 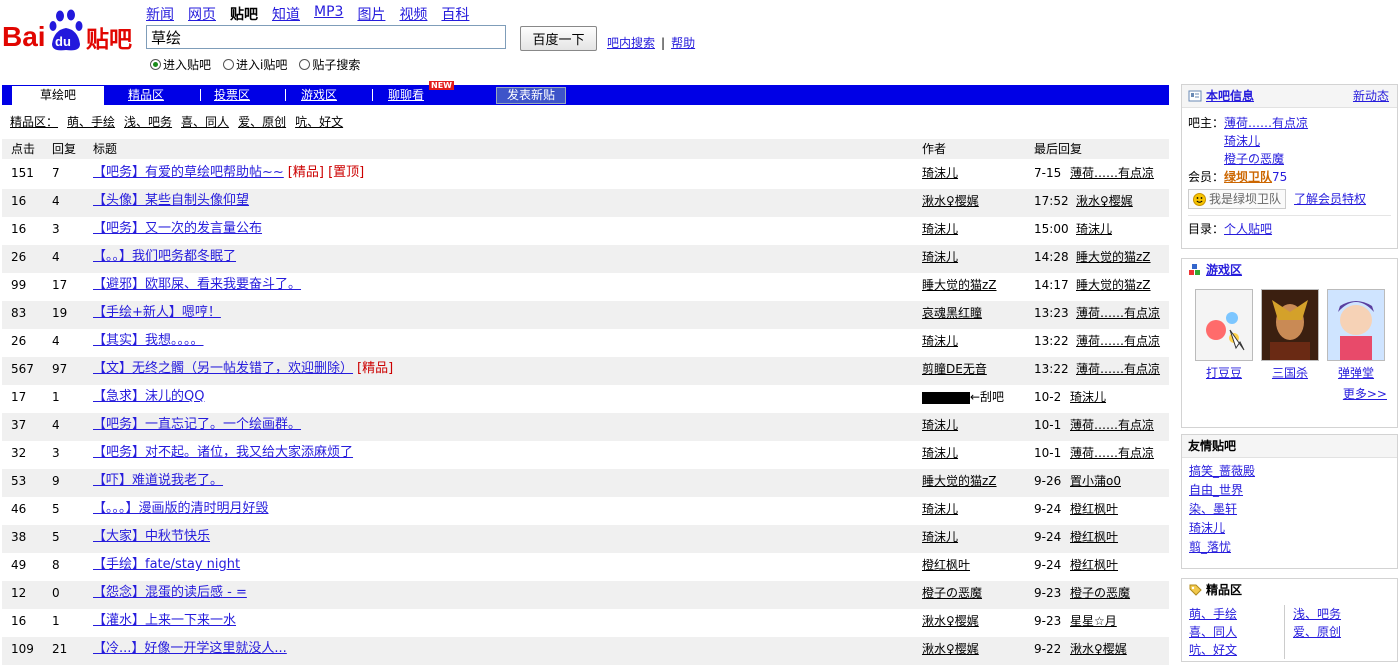 I want to click on jingpin-link: 爱、原创, so click(x=1340, y=632).